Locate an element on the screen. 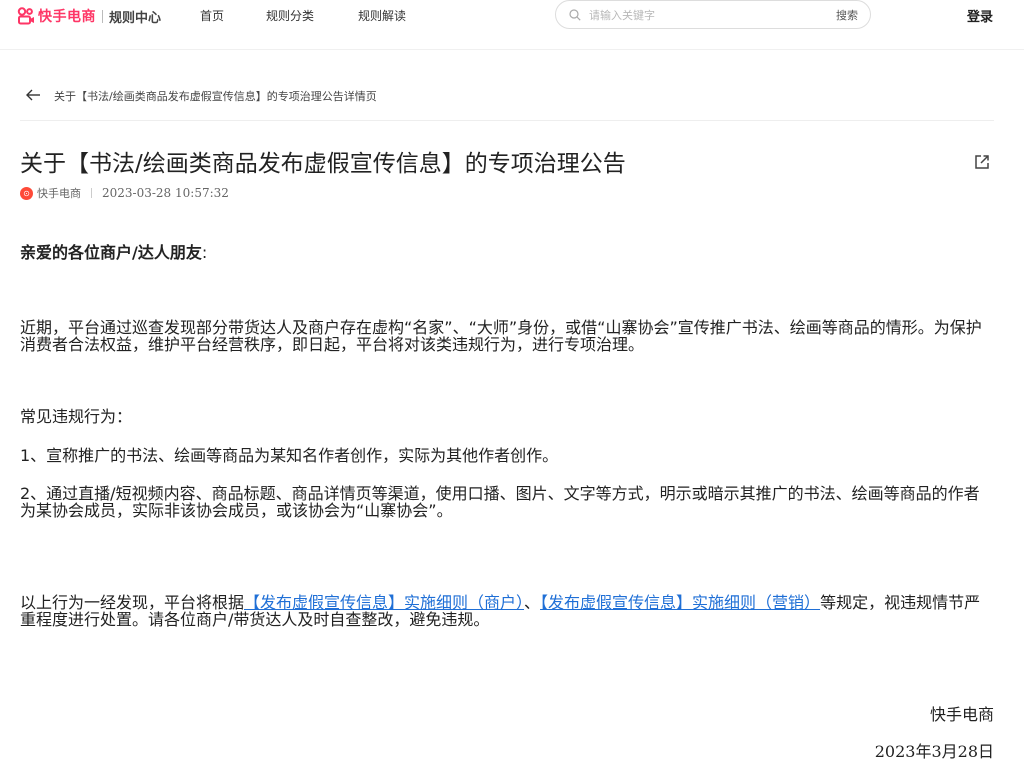  nav-rule-interpretation: 规则解读 is located at coordinates (382, 15).